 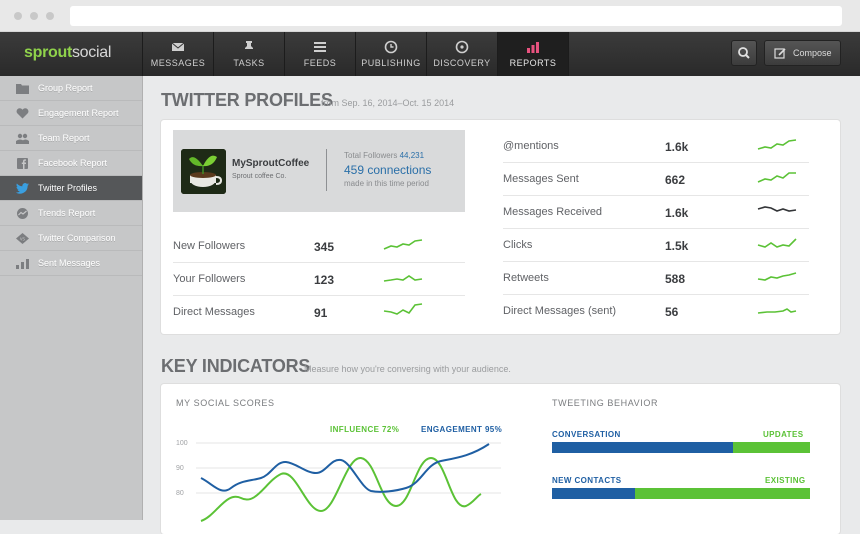 What do you see at coordinates (593, 493) in the screenshot?
I see `new-contacts-bar-fill` at bounding box center [593, 493].